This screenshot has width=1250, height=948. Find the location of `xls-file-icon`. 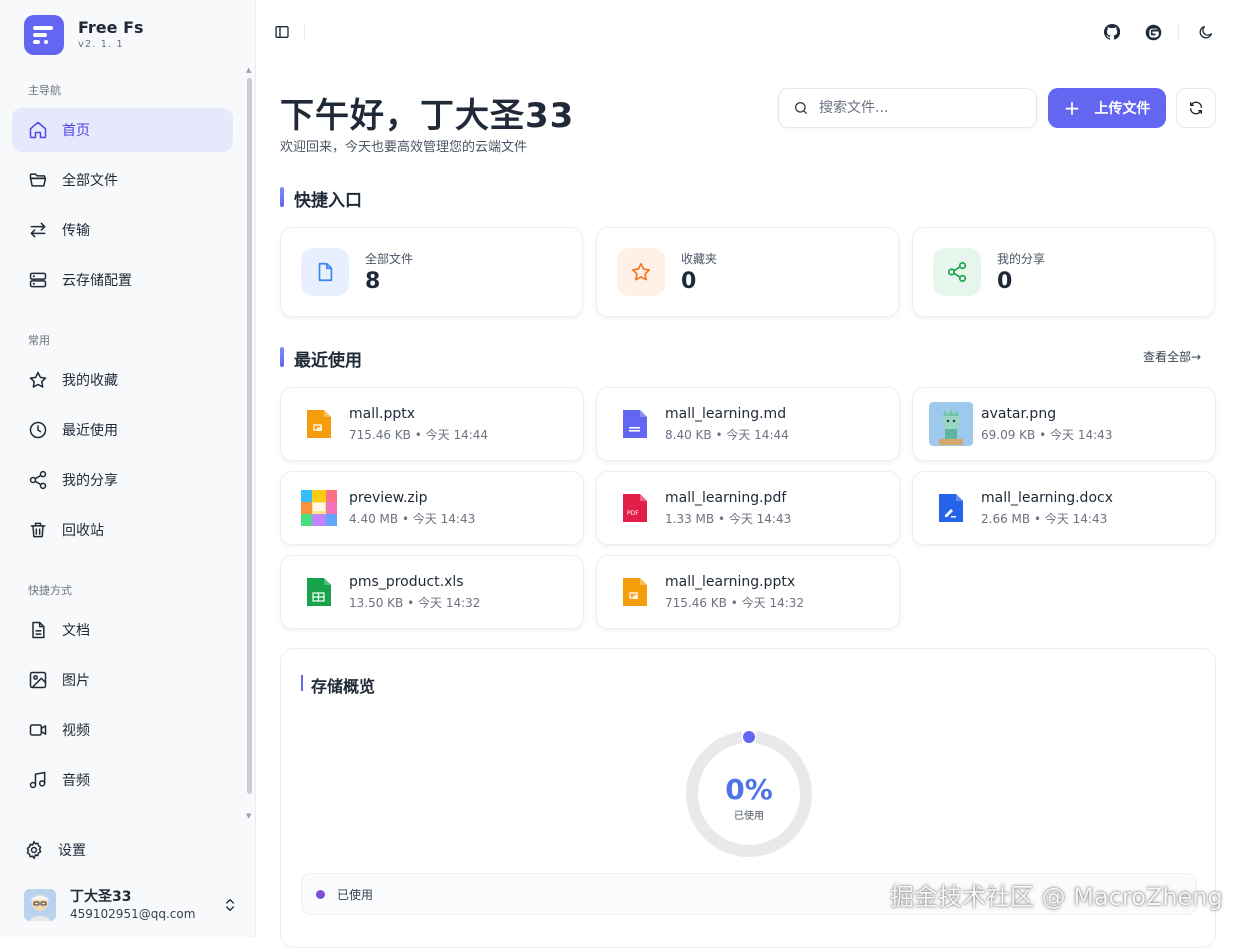

xls-file-icon is located at coordinates (319, 592).